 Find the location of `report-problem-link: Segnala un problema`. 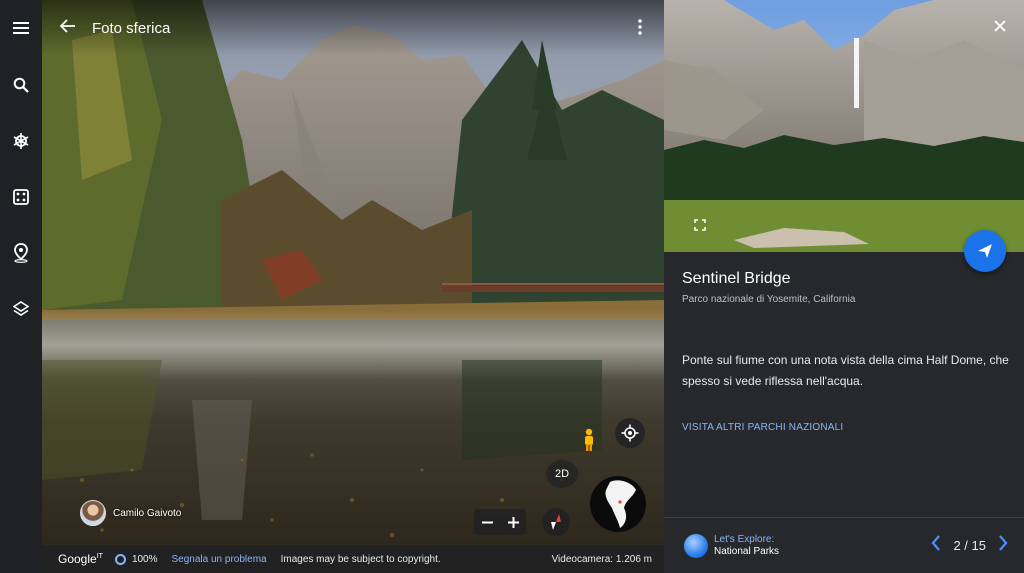

report-problem-link: Segnala un problema is located at coordinates (219, 559).